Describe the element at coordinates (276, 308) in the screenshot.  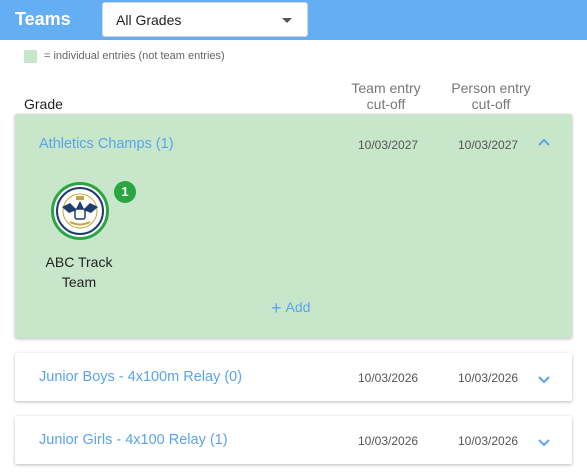
I see `plus-icon: +` at that location.